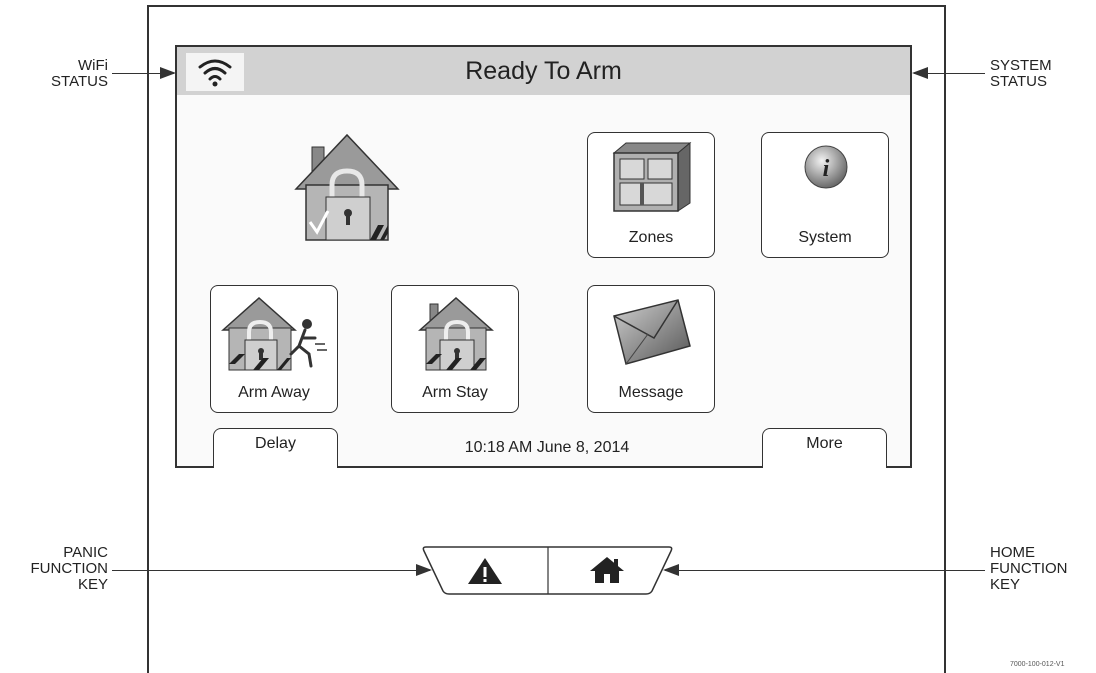 Image resolution: width=1096 pixels, height=673 pixels. I want to click on zones-label: Zones, so click(651, 237).